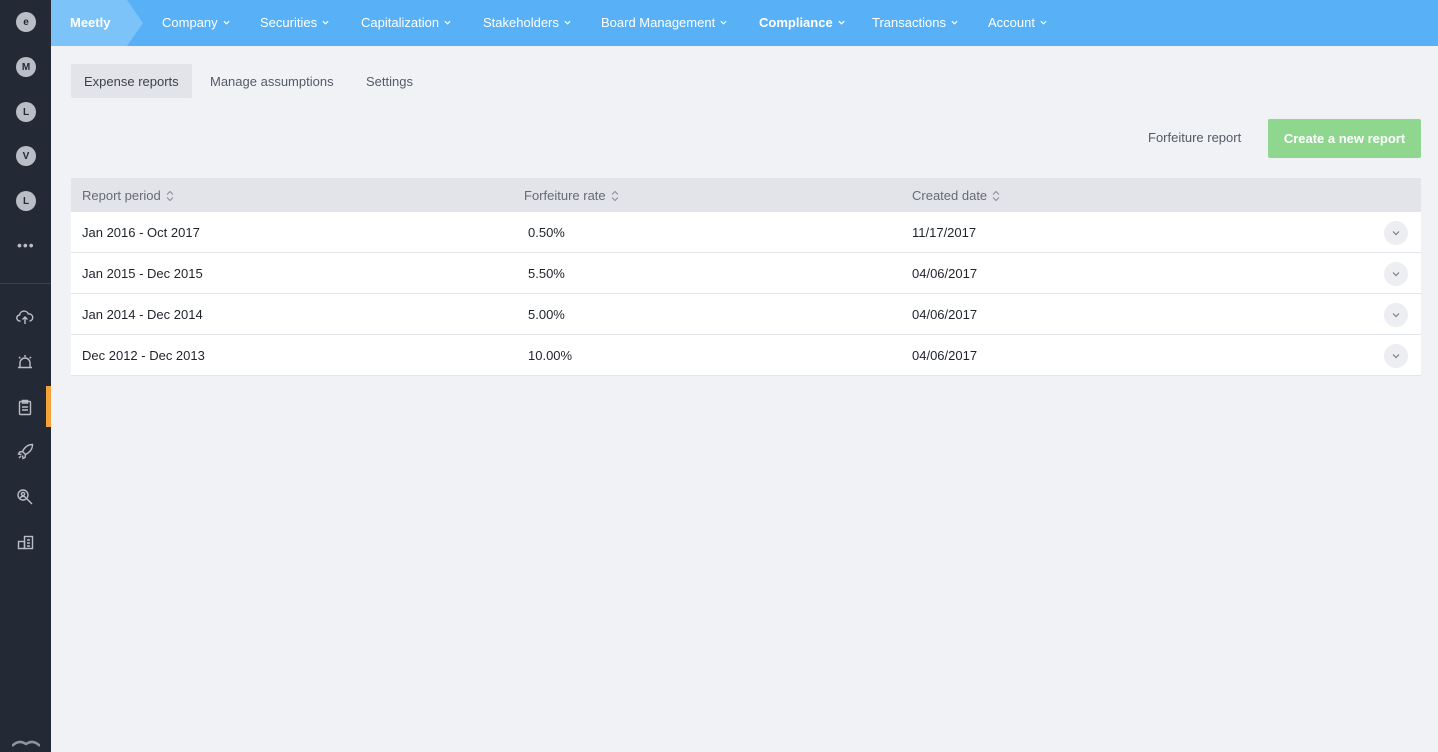 The width and height of the screenshot is (1438, 752). Describe the element at coordinates (26, 22) in the screenshot. I see `org-avatar-e: e` at that location.